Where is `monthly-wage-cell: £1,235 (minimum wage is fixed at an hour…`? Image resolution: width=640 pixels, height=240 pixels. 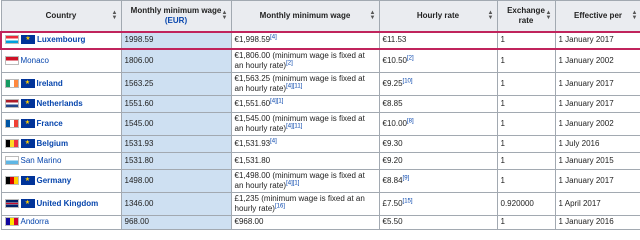
monthly-wage-cell: £1,235 (minimum wage is fixed at an hour… is located at coordinates (305, 203).